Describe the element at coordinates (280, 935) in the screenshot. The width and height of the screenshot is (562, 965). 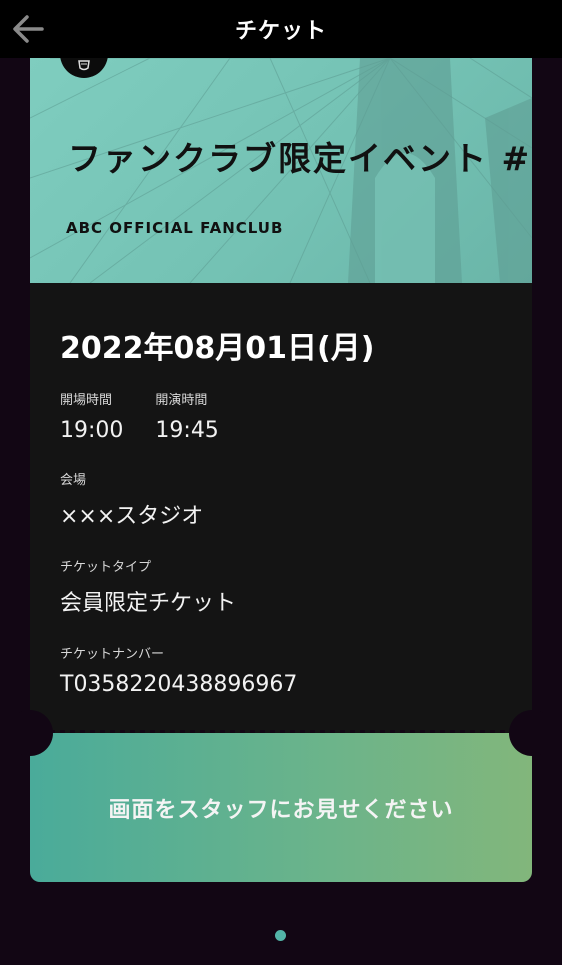
I see `page-indicator-dot` at that location.